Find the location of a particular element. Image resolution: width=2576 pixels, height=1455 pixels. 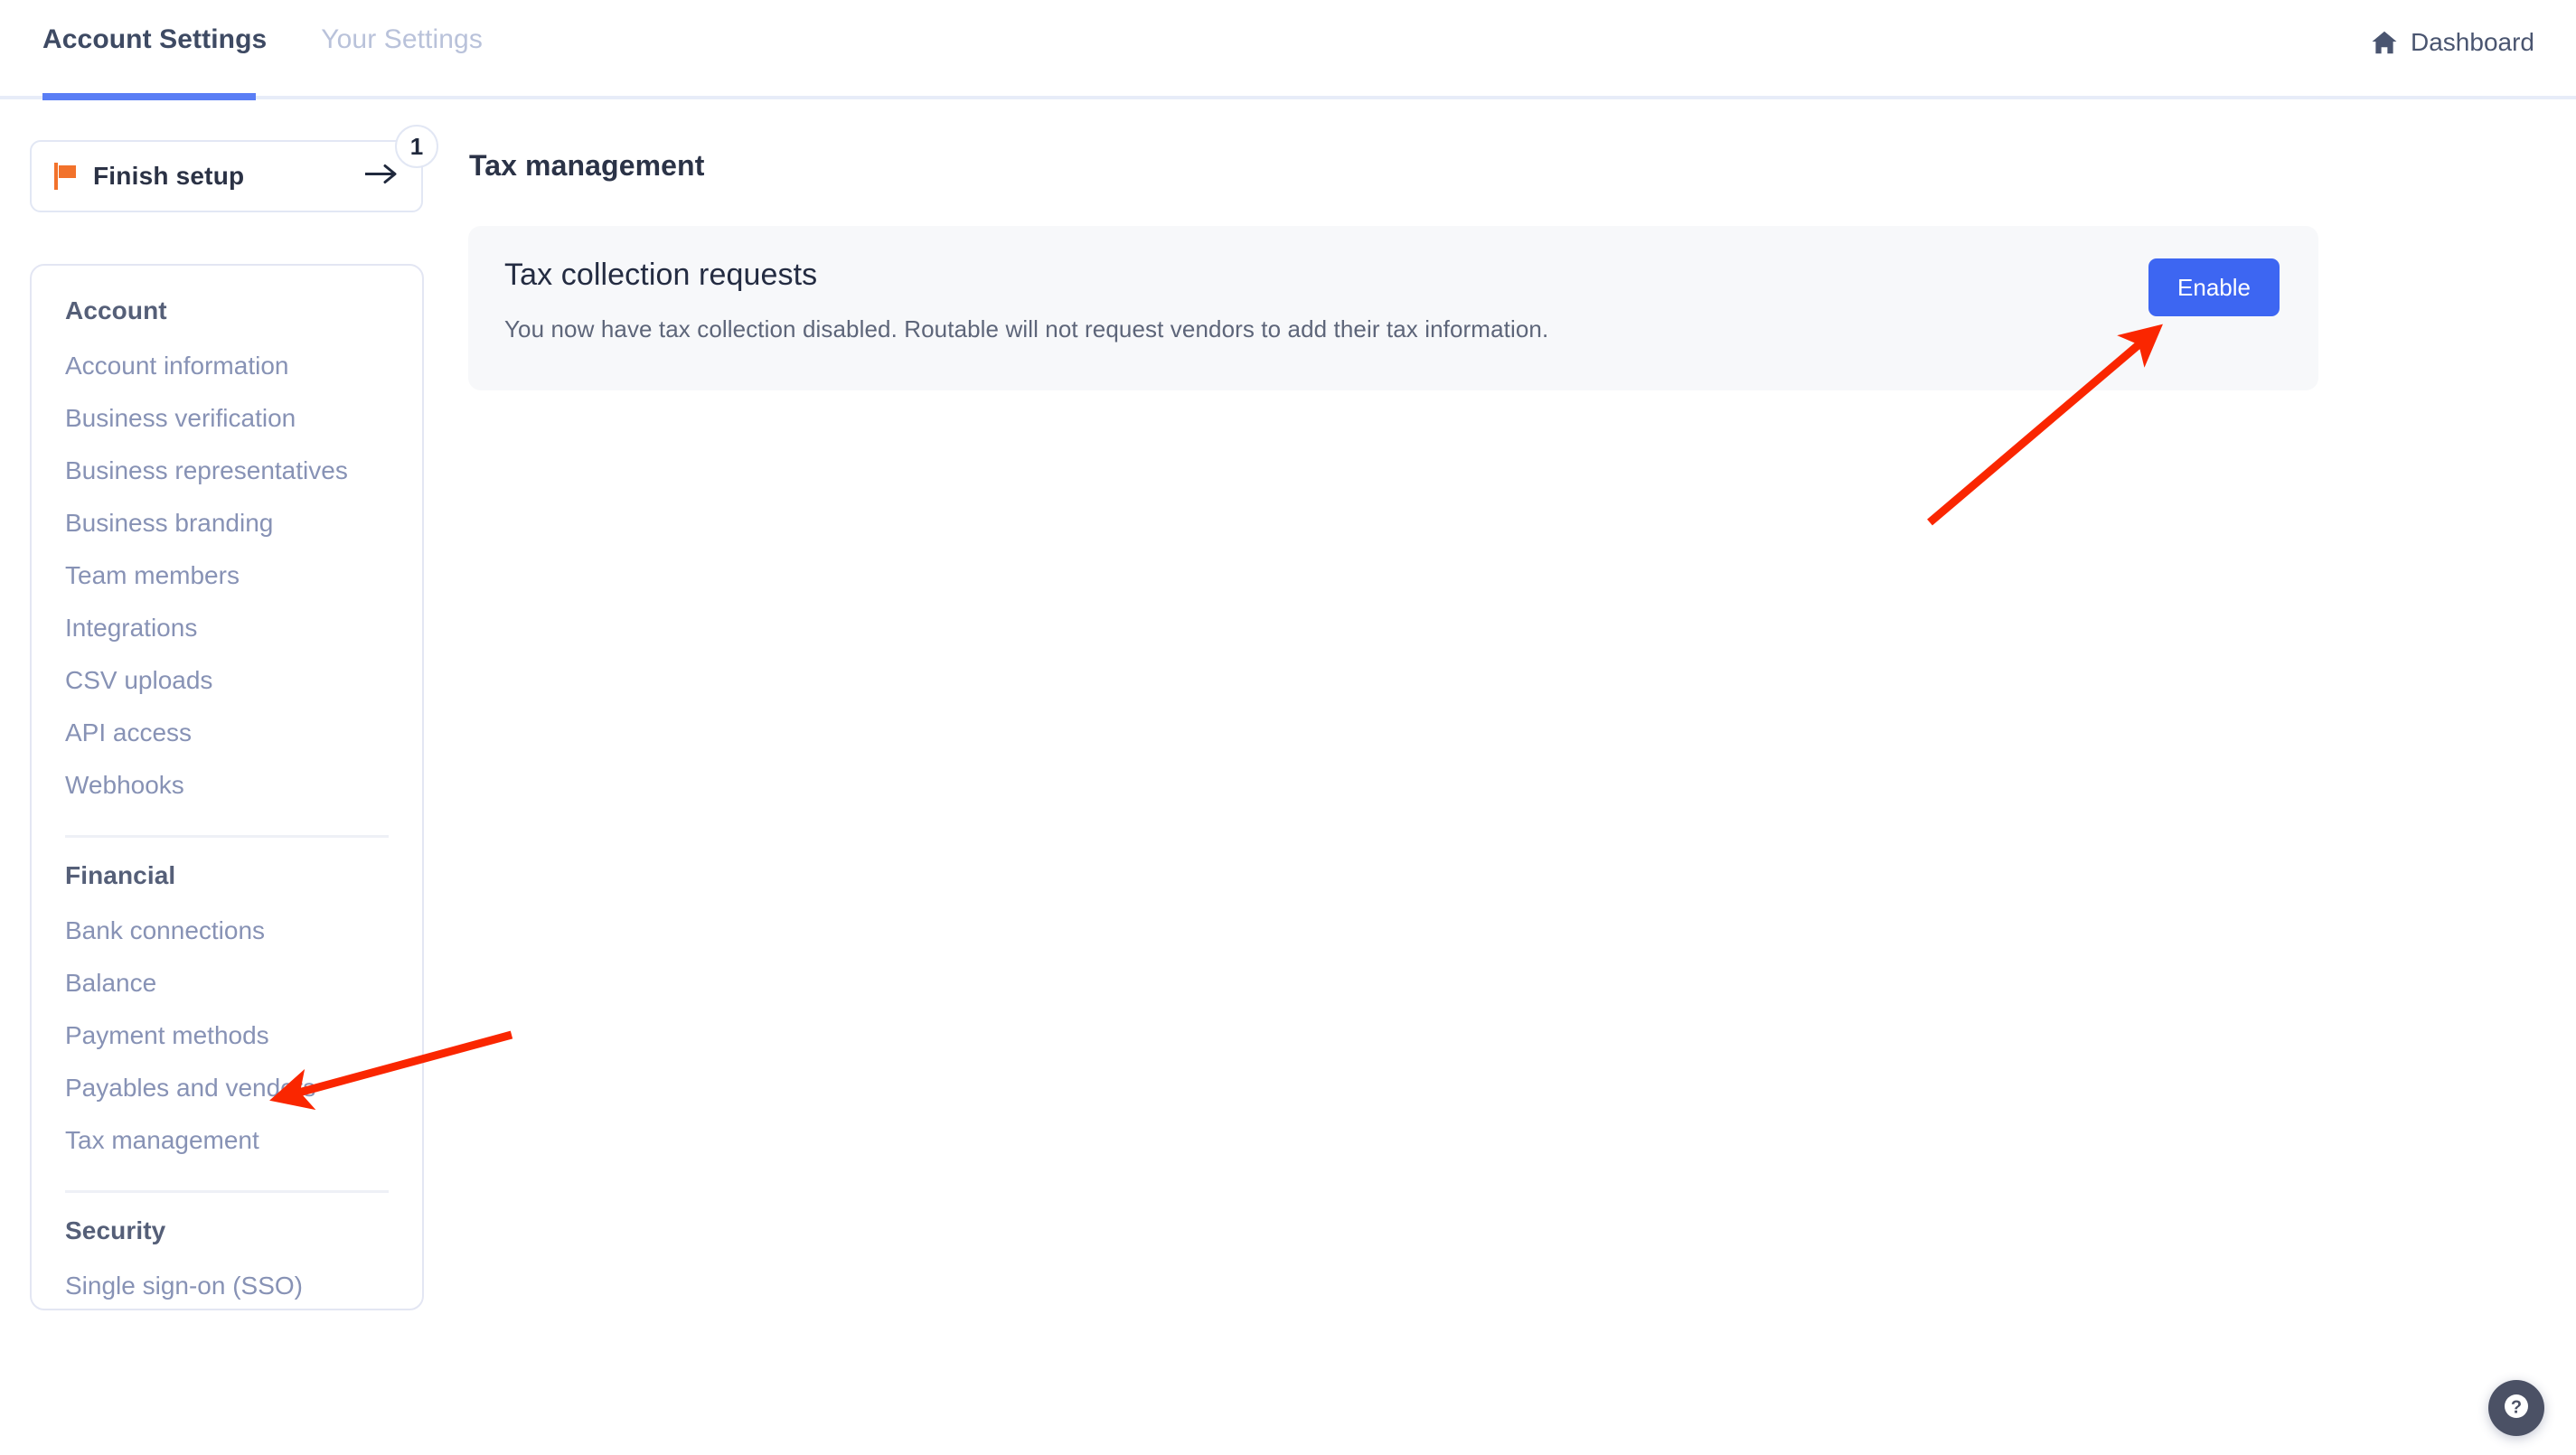

question-mark-icon: ? is located at coordinates (2516, 1408).